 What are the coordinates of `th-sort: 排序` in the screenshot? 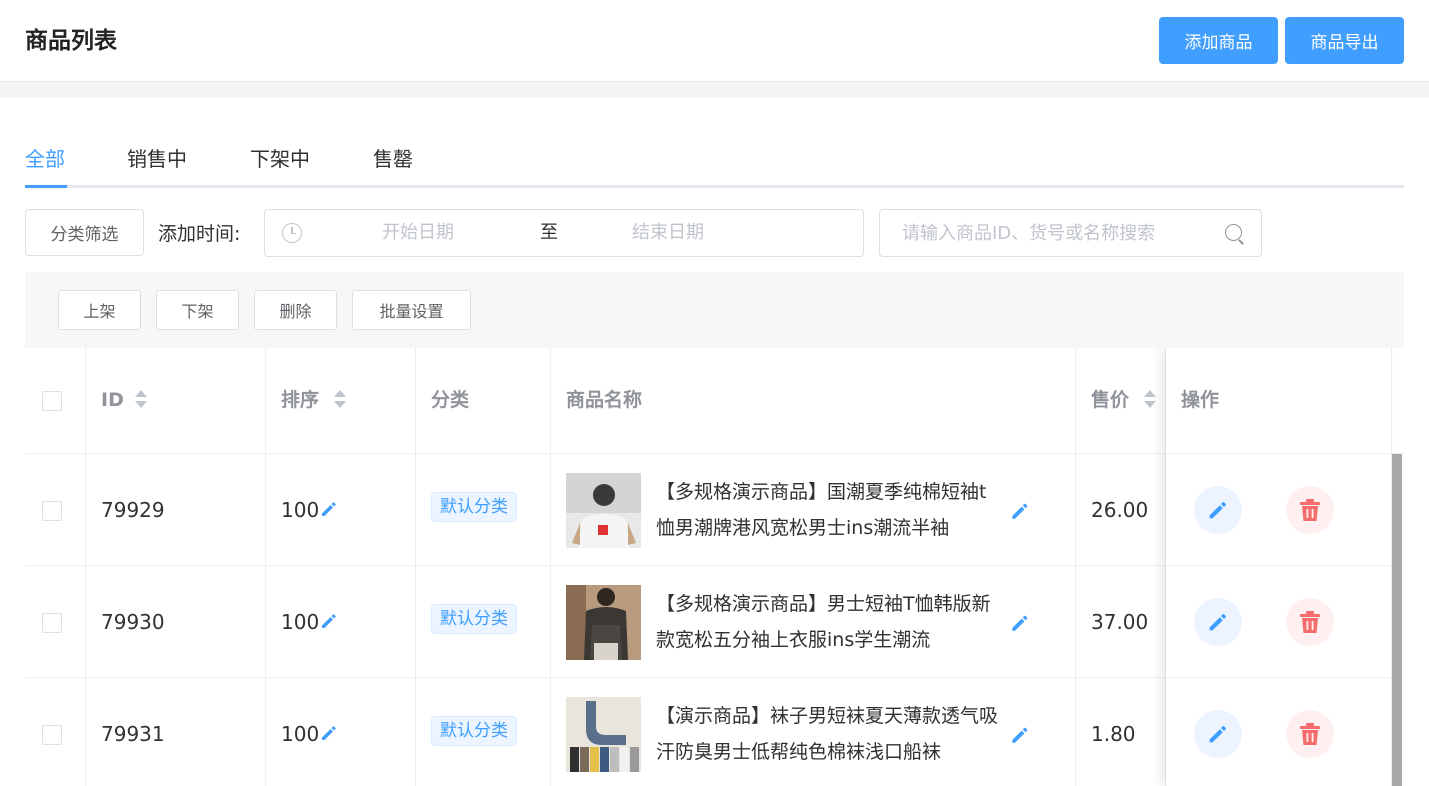 It's located at (341, 401).